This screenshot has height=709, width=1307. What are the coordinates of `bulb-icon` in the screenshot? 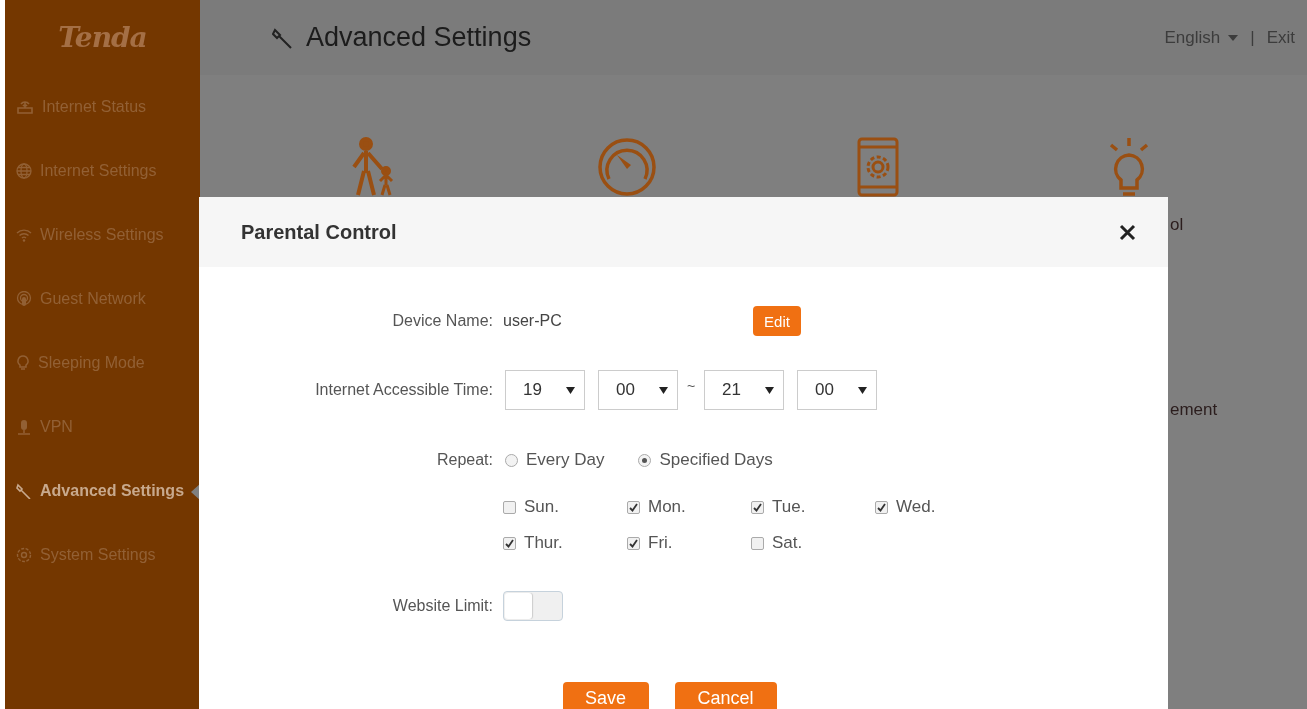 It's located at (23, 363).